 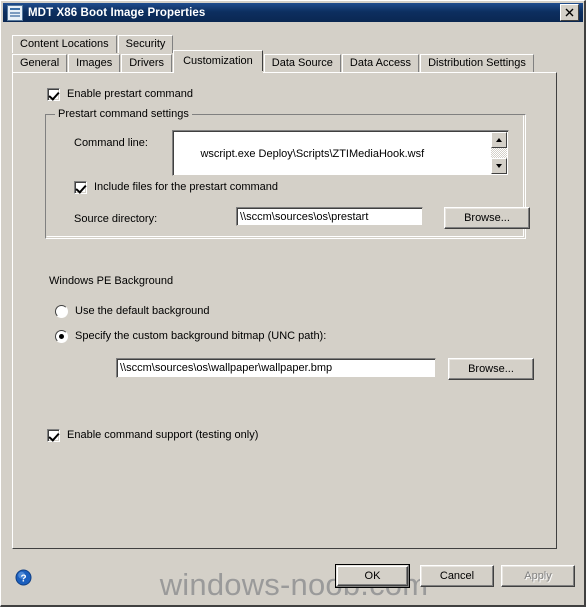 I want to click on tab-label: Content Locations, so click(x=64, y=44).